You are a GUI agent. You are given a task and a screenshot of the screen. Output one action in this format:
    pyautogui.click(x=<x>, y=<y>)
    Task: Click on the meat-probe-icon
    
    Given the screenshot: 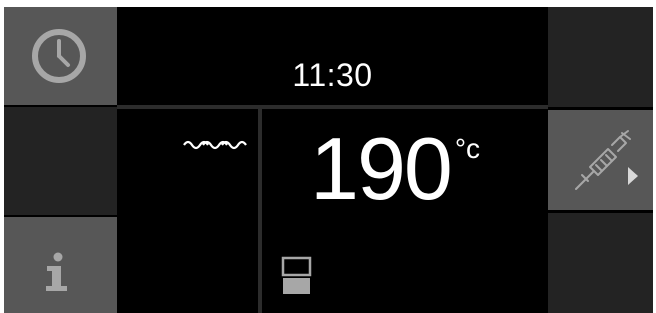 What is the action you would take?
    pyautogui.click(x=606, y=160)
    